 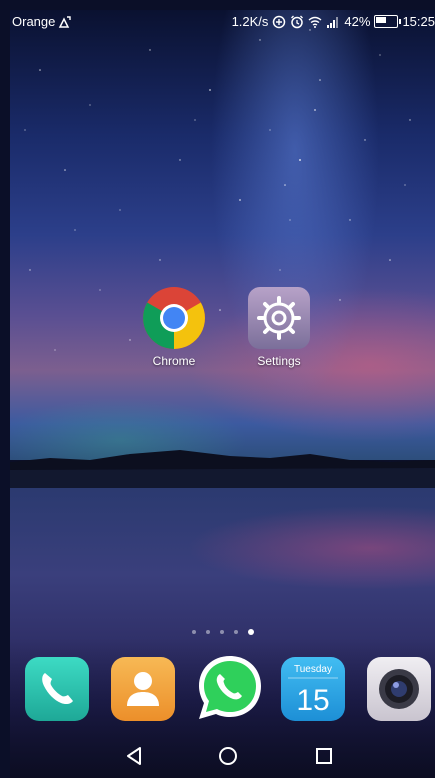 I want to click on back-icon, so click(x=134, y=756).